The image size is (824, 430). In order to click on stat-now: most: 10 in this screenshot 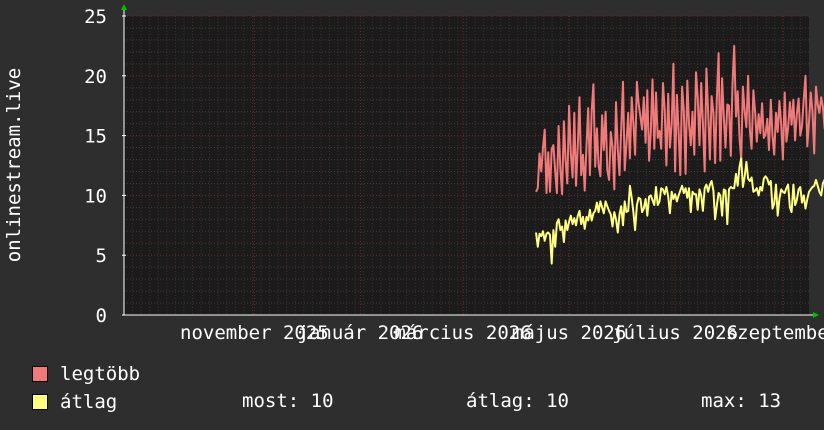, I will do `click(288, 401)`.